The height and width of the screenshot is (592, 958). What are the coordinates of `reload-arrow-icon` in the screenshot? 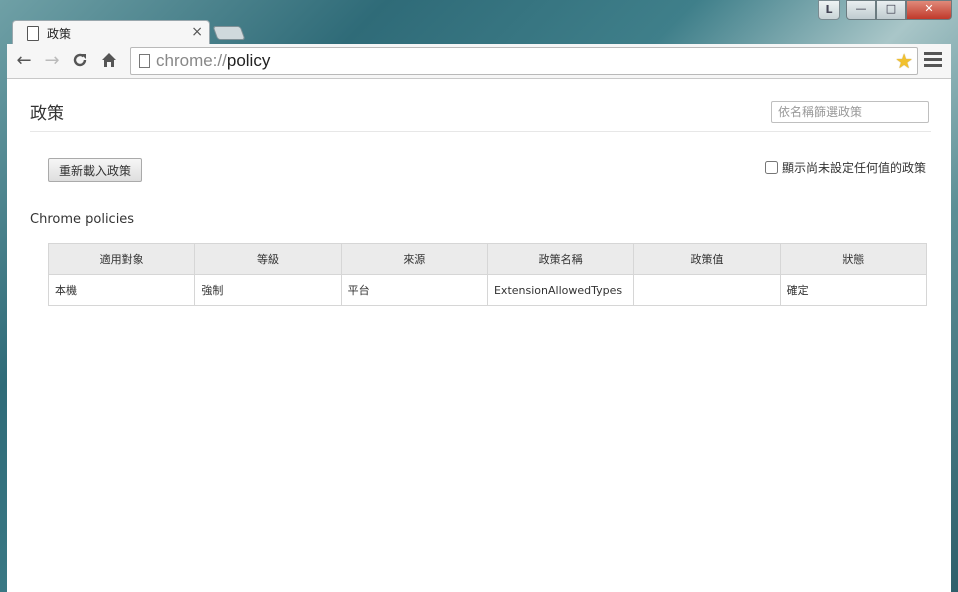 It's located at (80, 60).